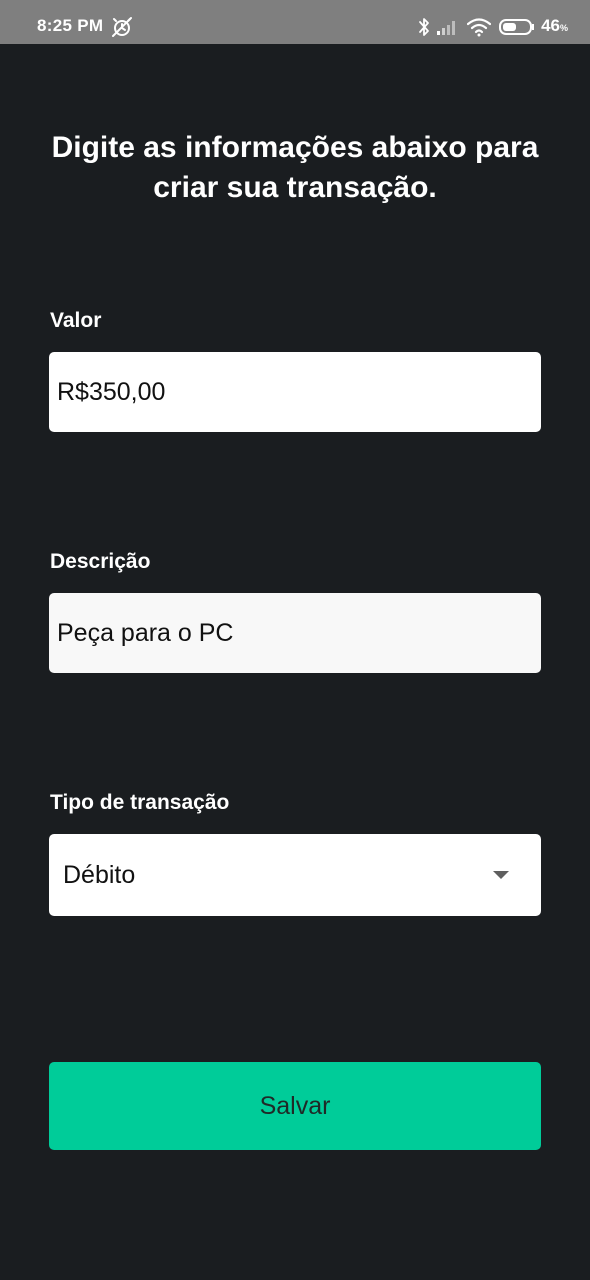  What do you see at coordinates (554, 25) in the screenshot?
I see `battery-percentage: 46%` at bounding box center [554, 25].